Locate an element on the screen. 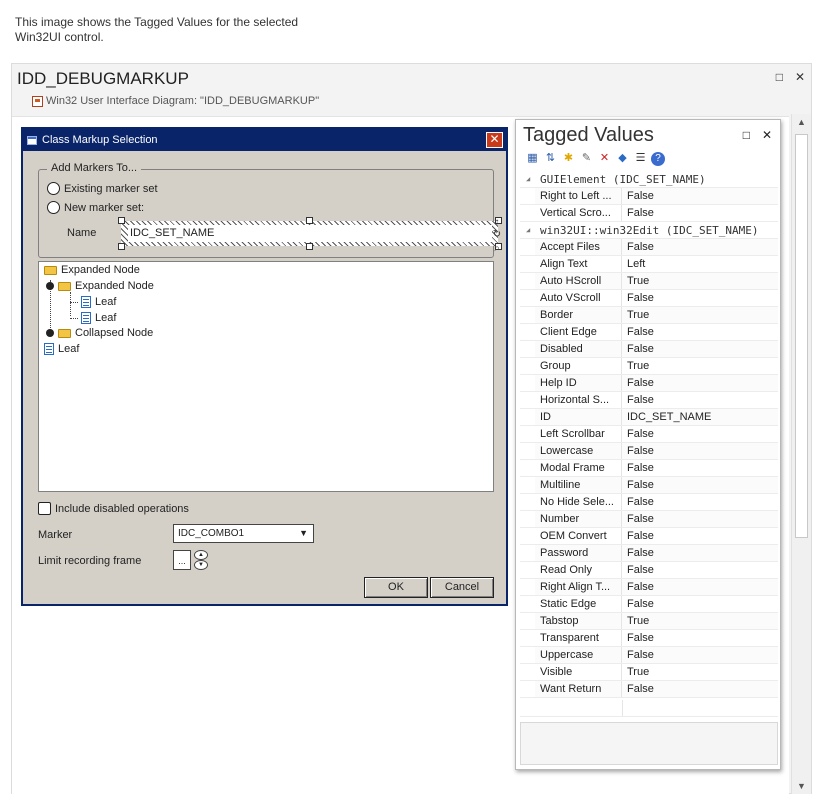  sort-az-icon: ⇅ is located at coordinates (550, 158).